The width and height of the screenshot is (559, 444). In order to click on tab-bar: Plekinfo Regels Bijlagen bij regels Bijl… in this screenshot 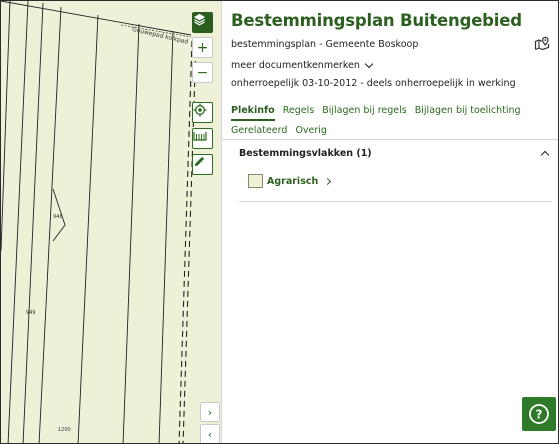, I will do `click(392, 121)`.